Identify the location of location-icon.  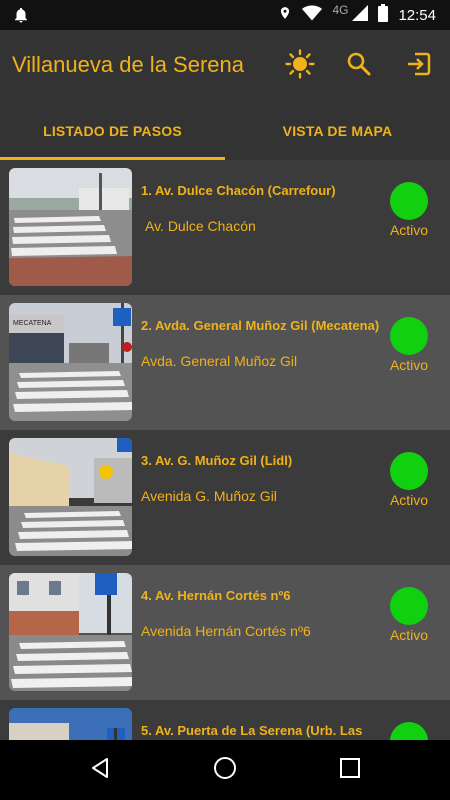
(285, 15).